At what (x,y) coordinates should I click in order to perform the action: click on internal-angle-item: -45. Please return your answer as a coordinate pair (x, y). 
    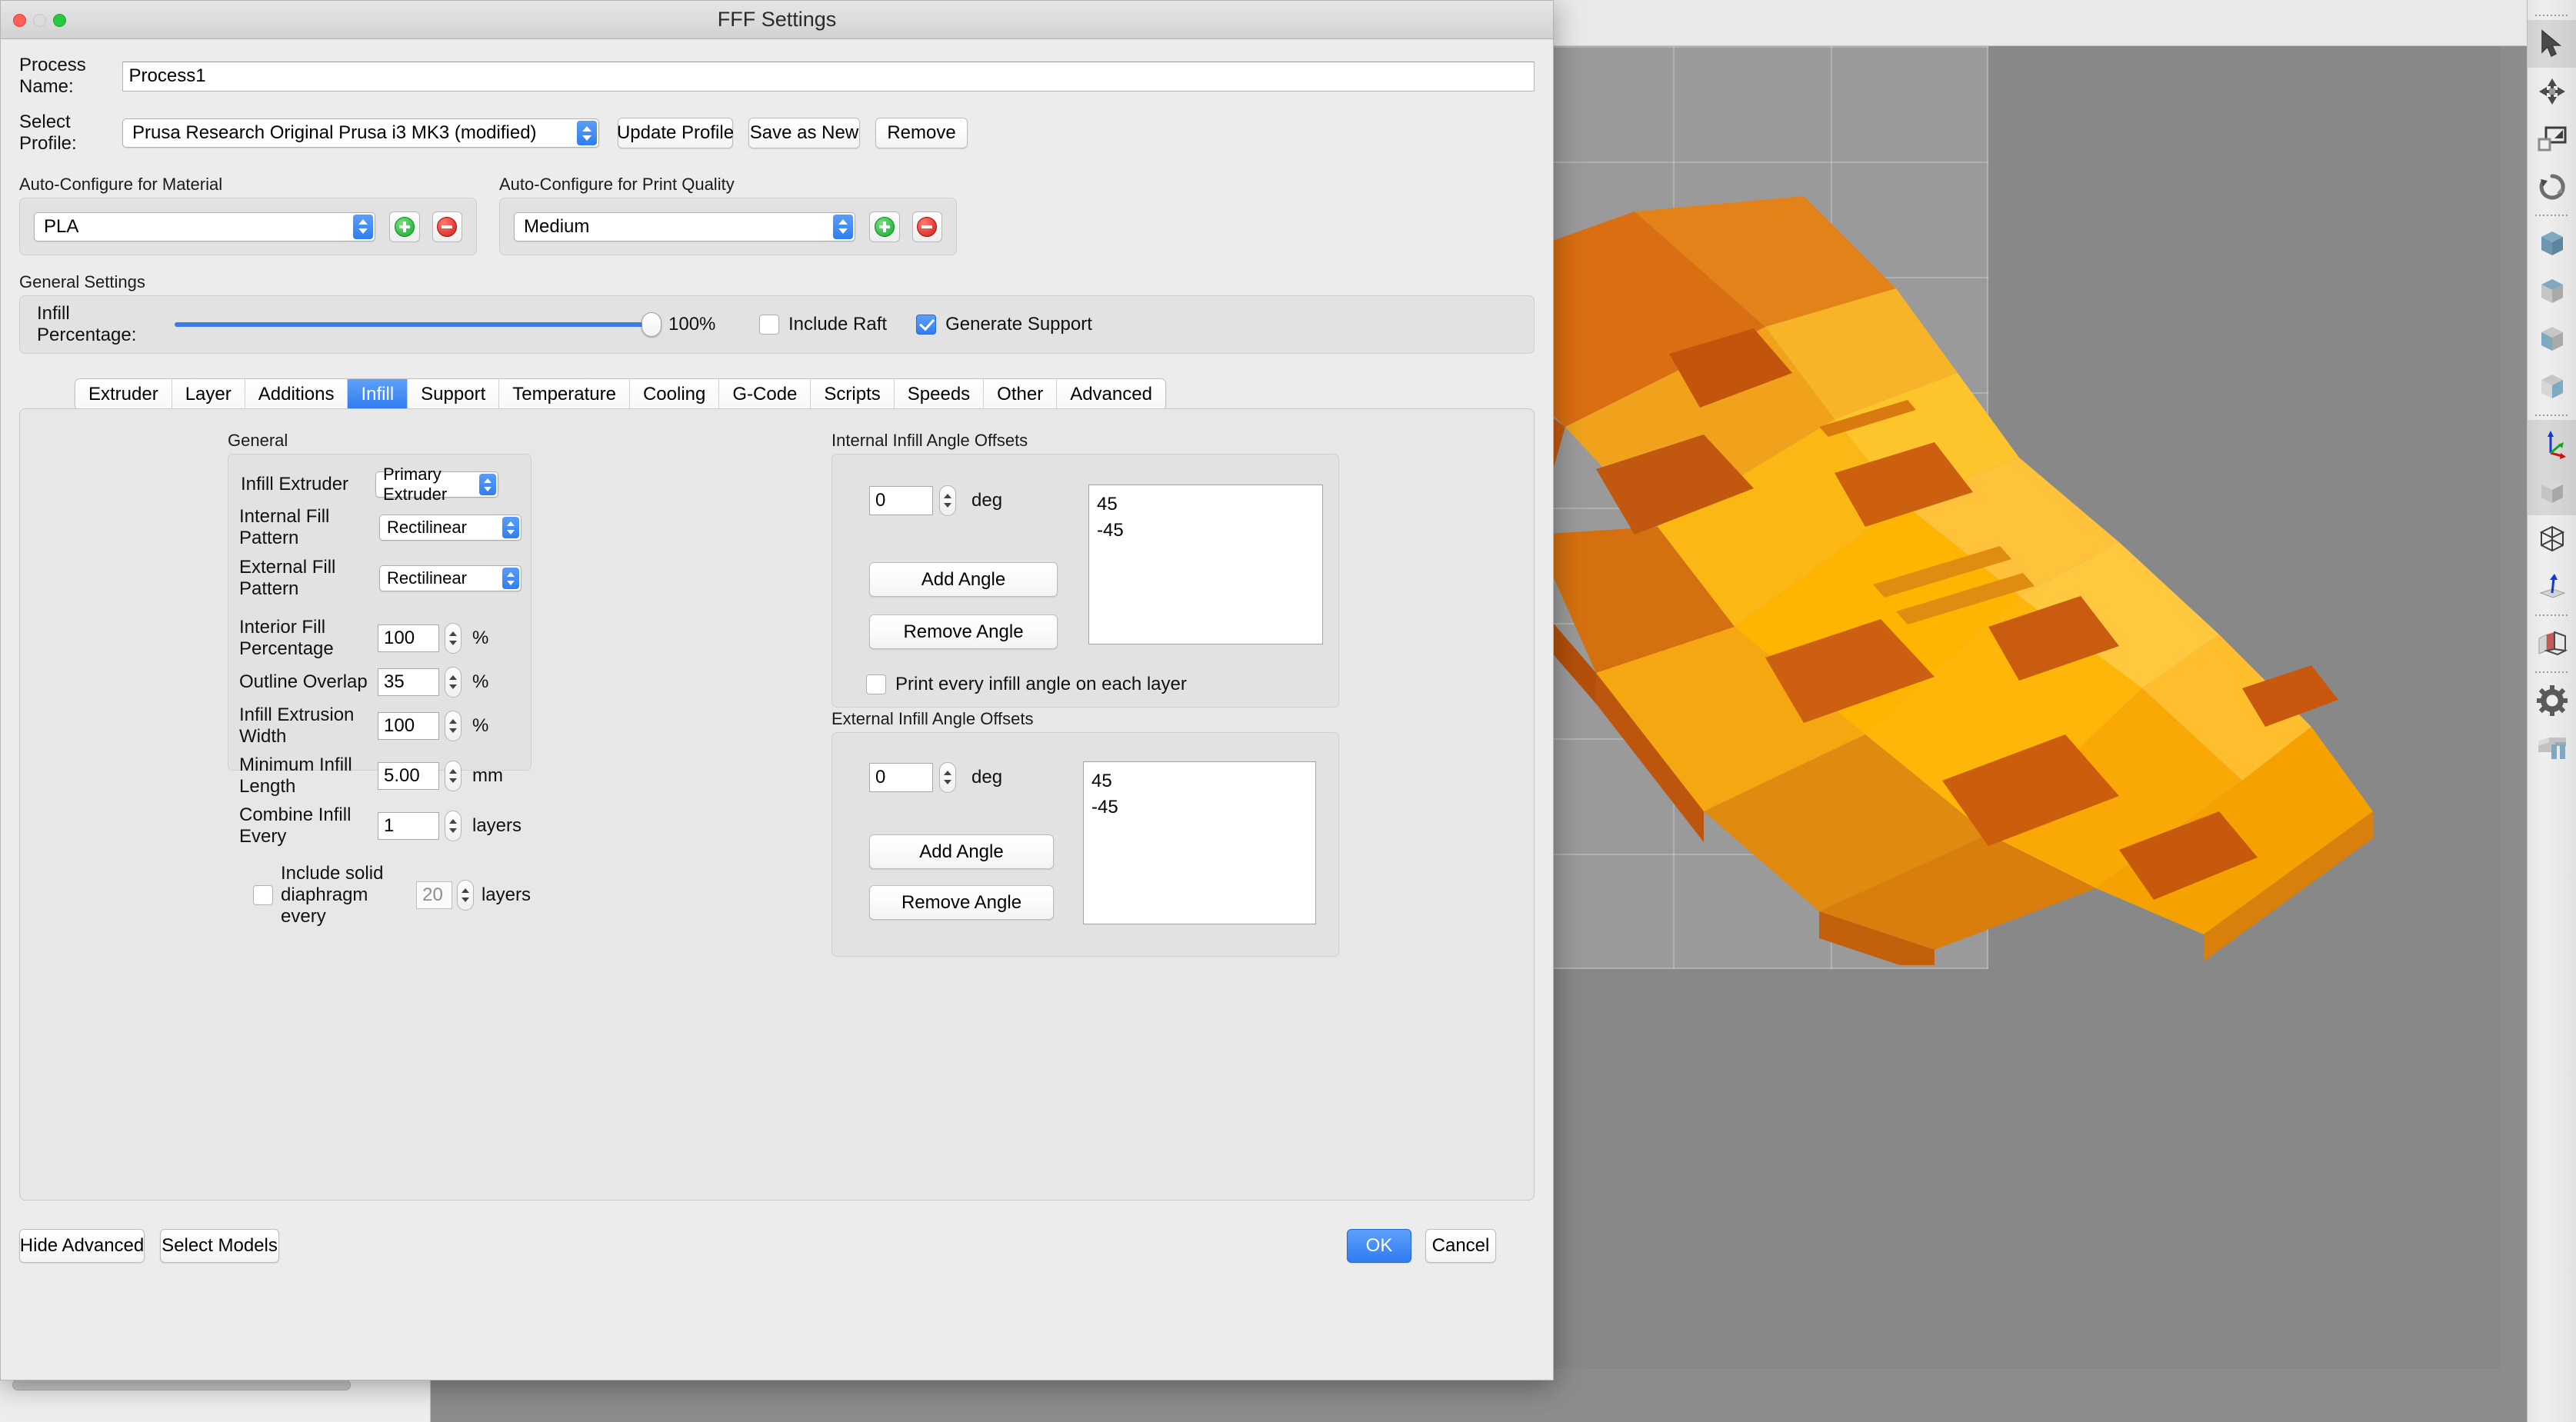
    Looking at the image, I should click on (1206, 531).